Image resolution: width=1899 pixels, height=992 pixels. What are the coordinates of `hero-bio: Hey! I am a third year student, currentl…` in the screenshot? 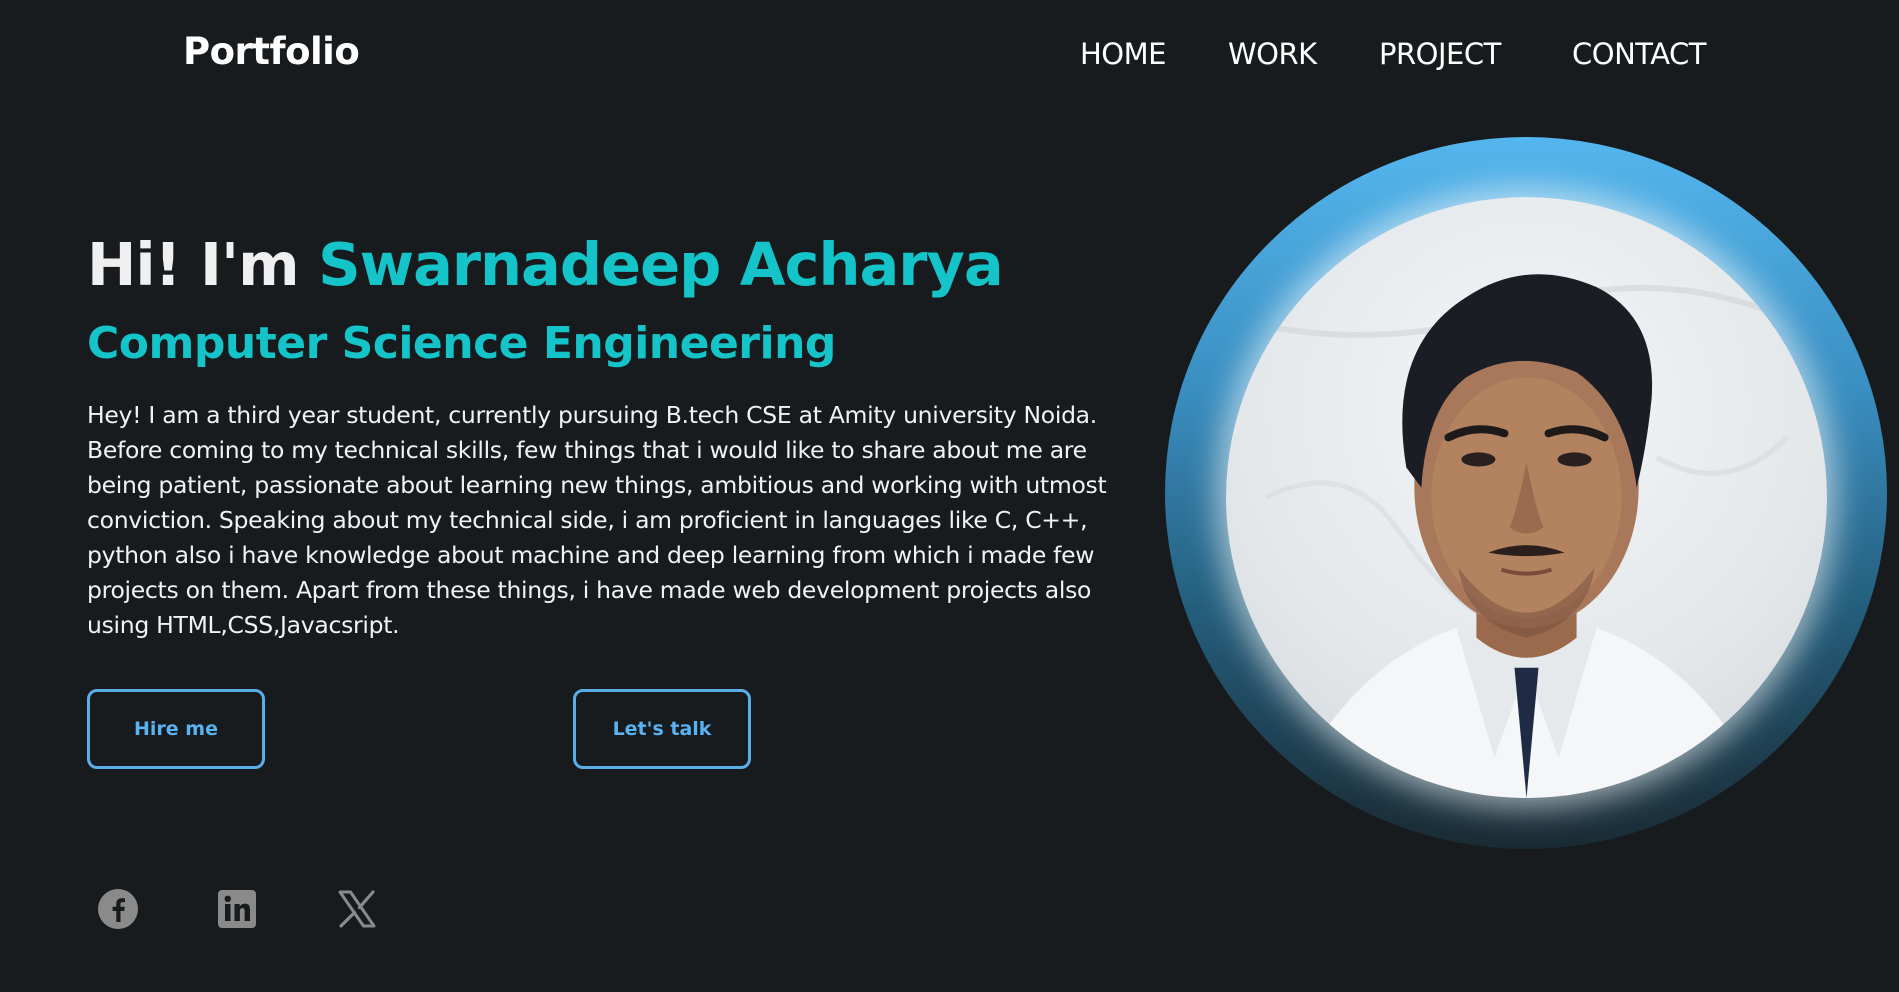 It's located at (597, 520).